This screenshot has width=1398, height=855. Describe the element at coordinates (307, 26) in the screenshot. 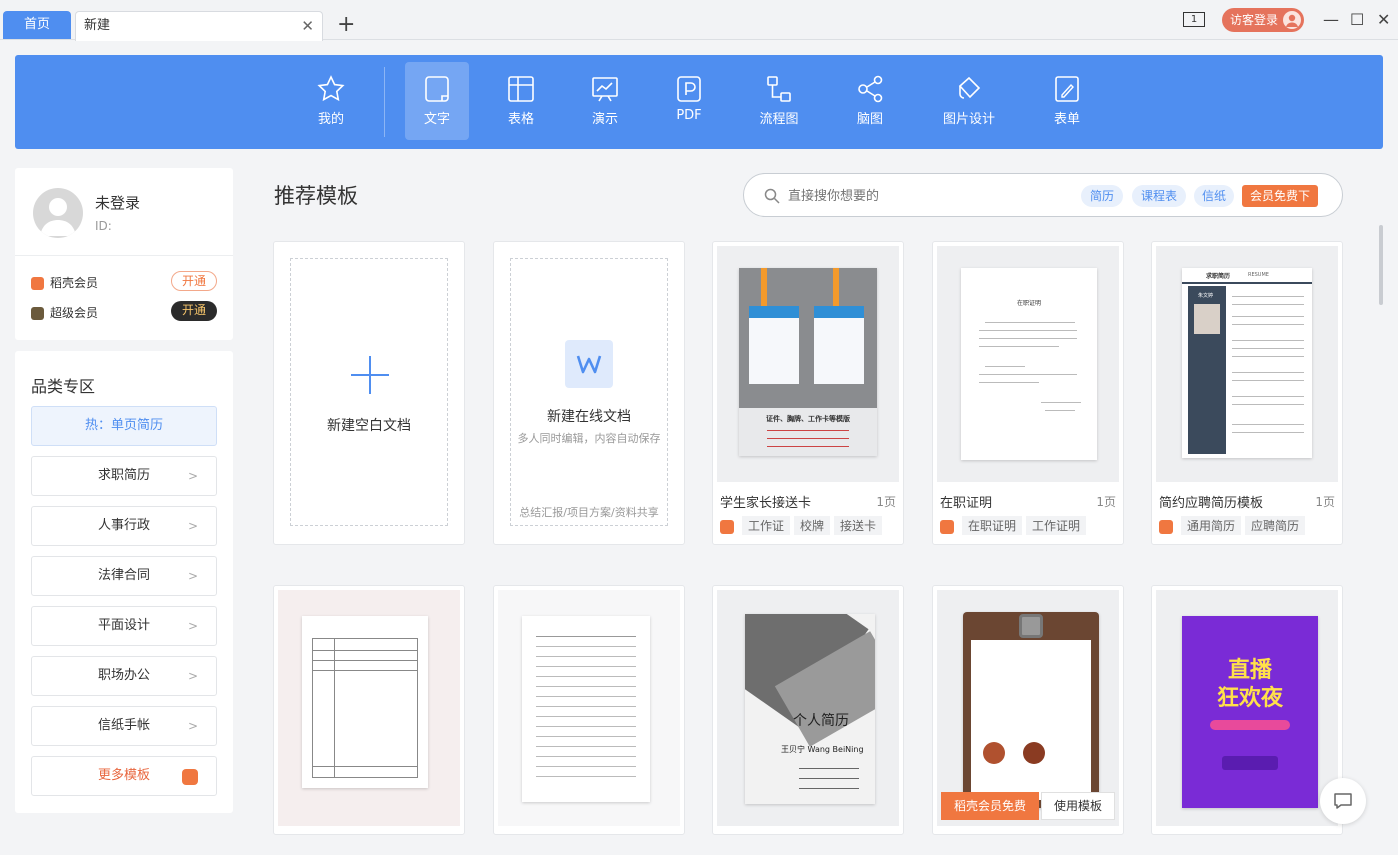

I see `tab-close-icon: ✕` at that location.